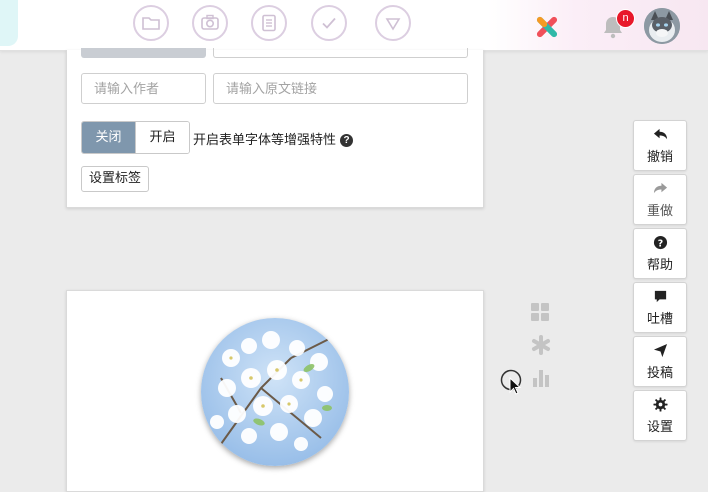 The width and height of the screenshot is (708, 492). I want to click on mouse-cursor, so click(512, 383).